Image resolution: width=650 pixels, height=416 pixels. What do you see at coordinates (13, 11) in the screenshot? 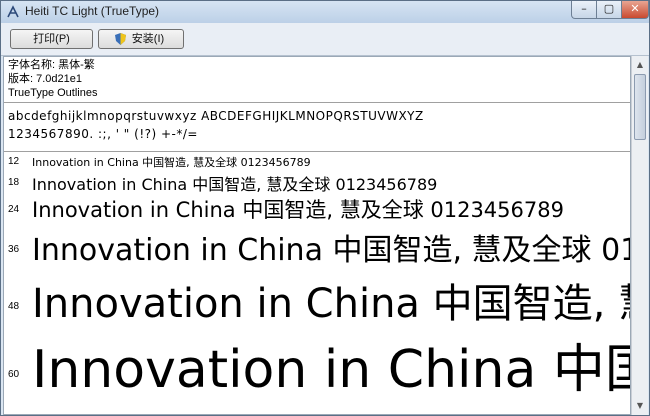
I see `font-file-icon` at bounding box center [13, 11].